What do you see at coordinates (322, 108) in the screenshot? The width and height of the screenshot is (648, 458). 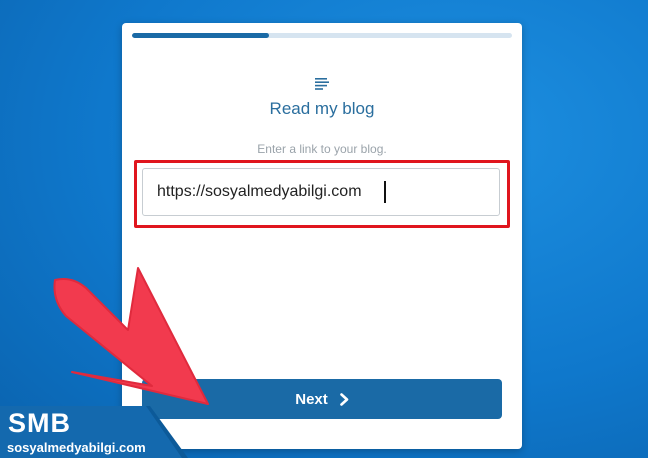 I see `card-title: Read my blog` at bounding box center [322, 108].